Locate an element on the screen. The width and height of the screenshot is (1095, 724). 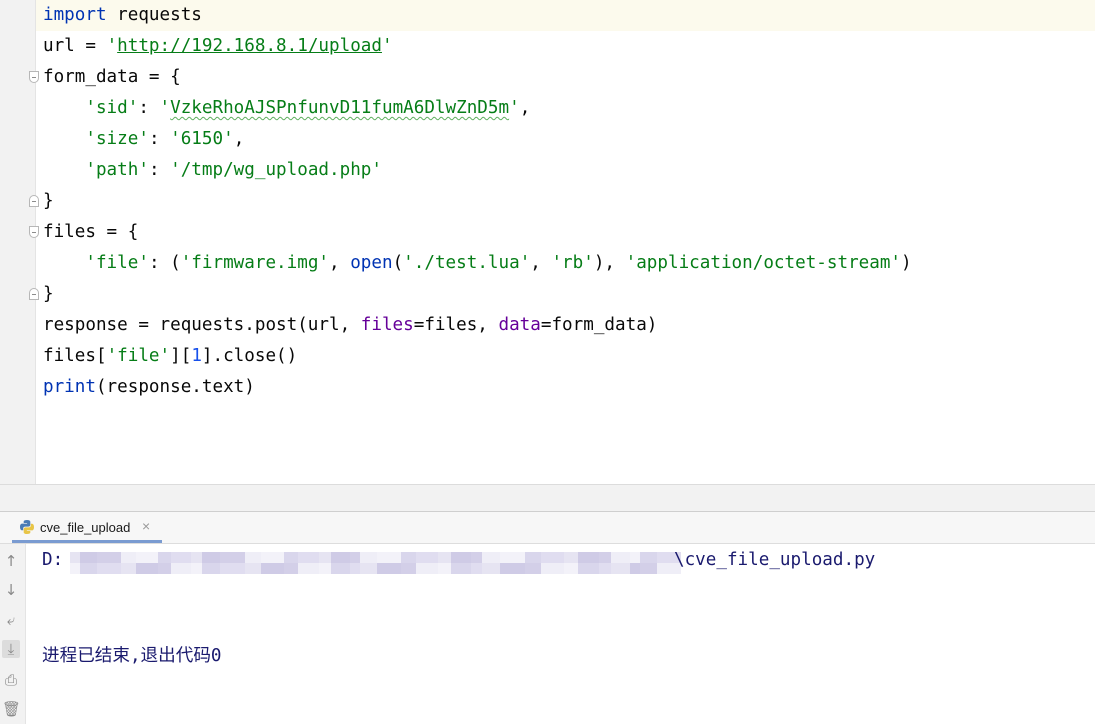
run-tab-bar: cve_file_upload × is located at coordinates (547, 528).